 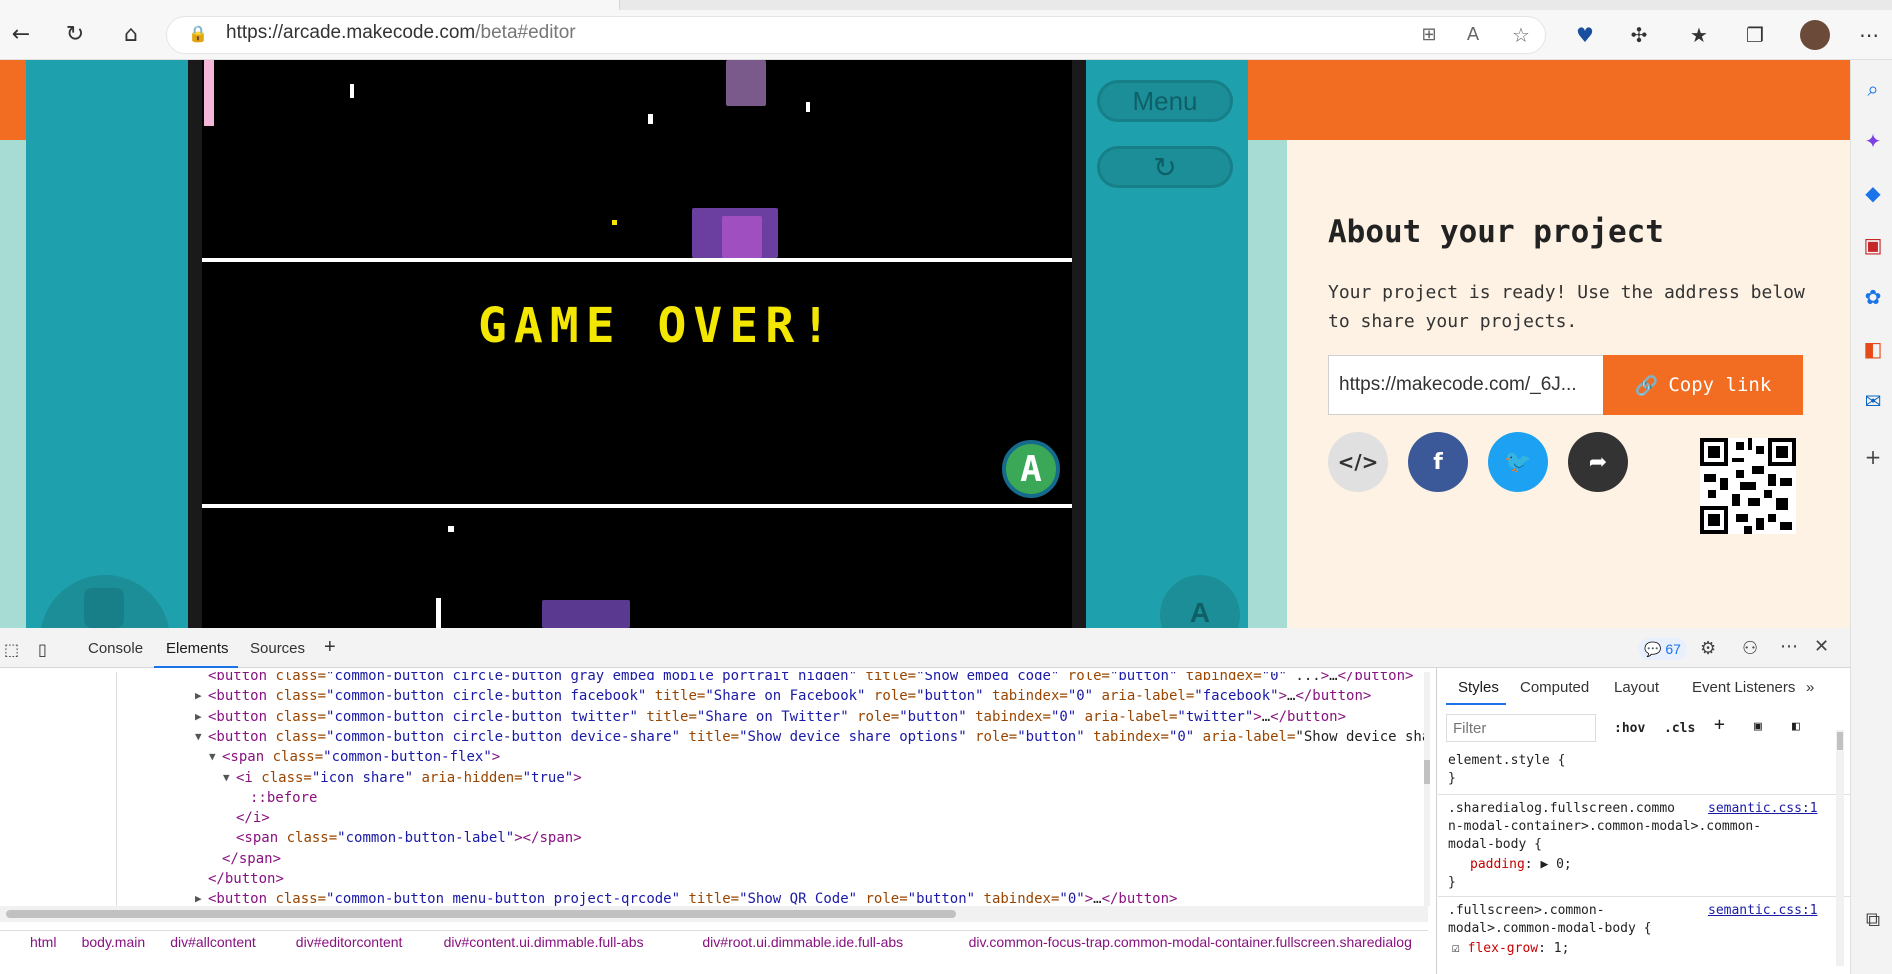 I want to click on dom-node-line: ▼ <span class="common-button-flex">, so click(x=354, y=757).